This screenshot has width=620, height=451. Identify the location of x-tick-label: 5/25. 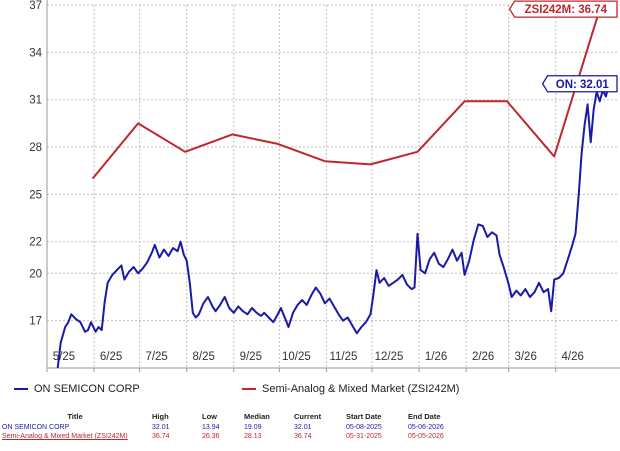
(64, 357).